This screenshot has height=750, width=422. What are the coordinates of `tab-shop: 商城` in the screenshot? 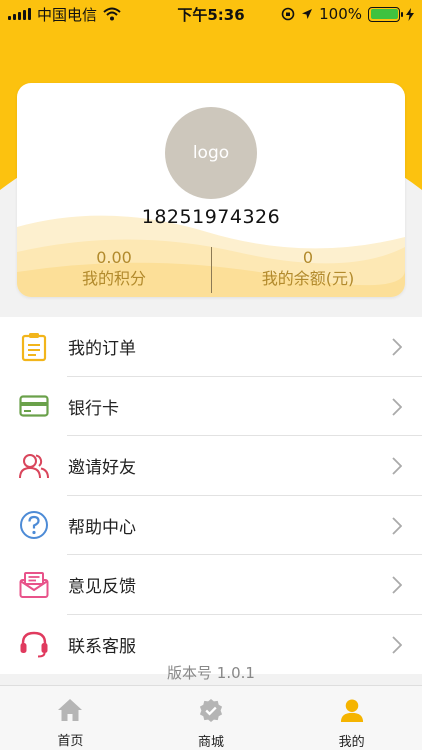 It's located at (211, 718).